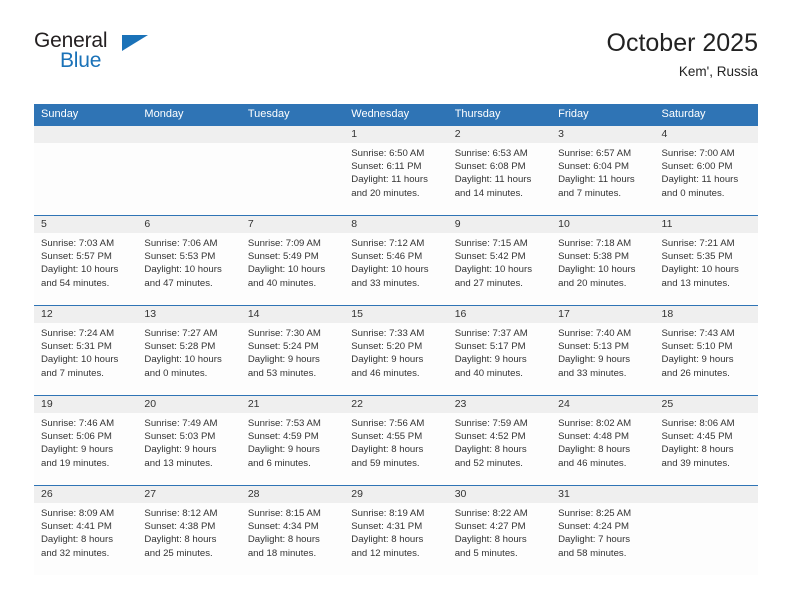 This screenshot has height=612, width=792. What do you see at coordinates (282, 553) in the screenshot?
I see `daylight-text-line2: and 18 minutes.` at bounding box center [282, 553].